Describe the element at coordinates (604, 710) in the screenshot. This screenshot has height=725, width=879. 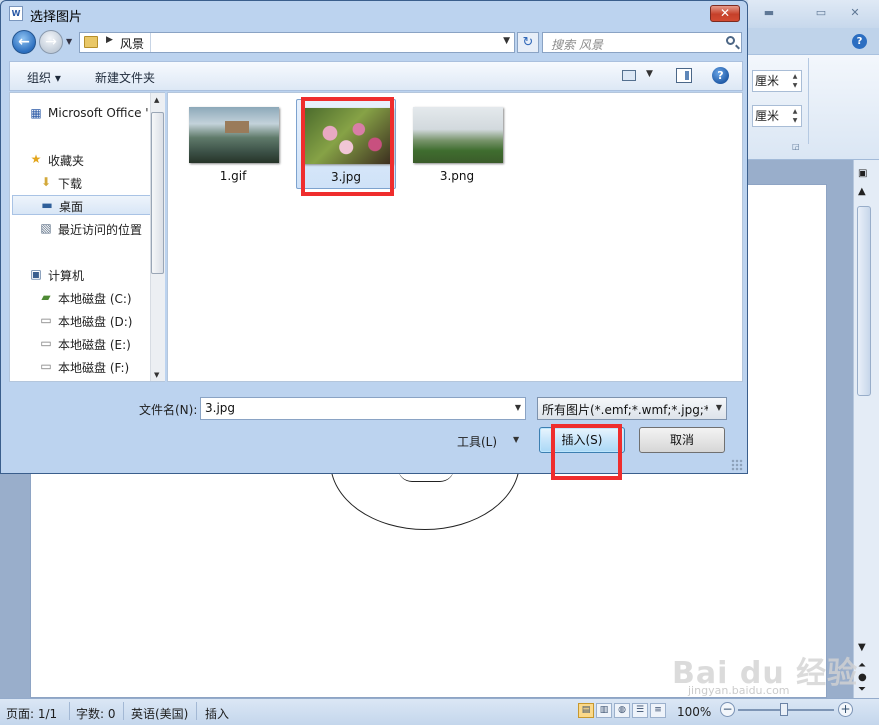
I see `full-screen-reading-icon: ▥` at that location.